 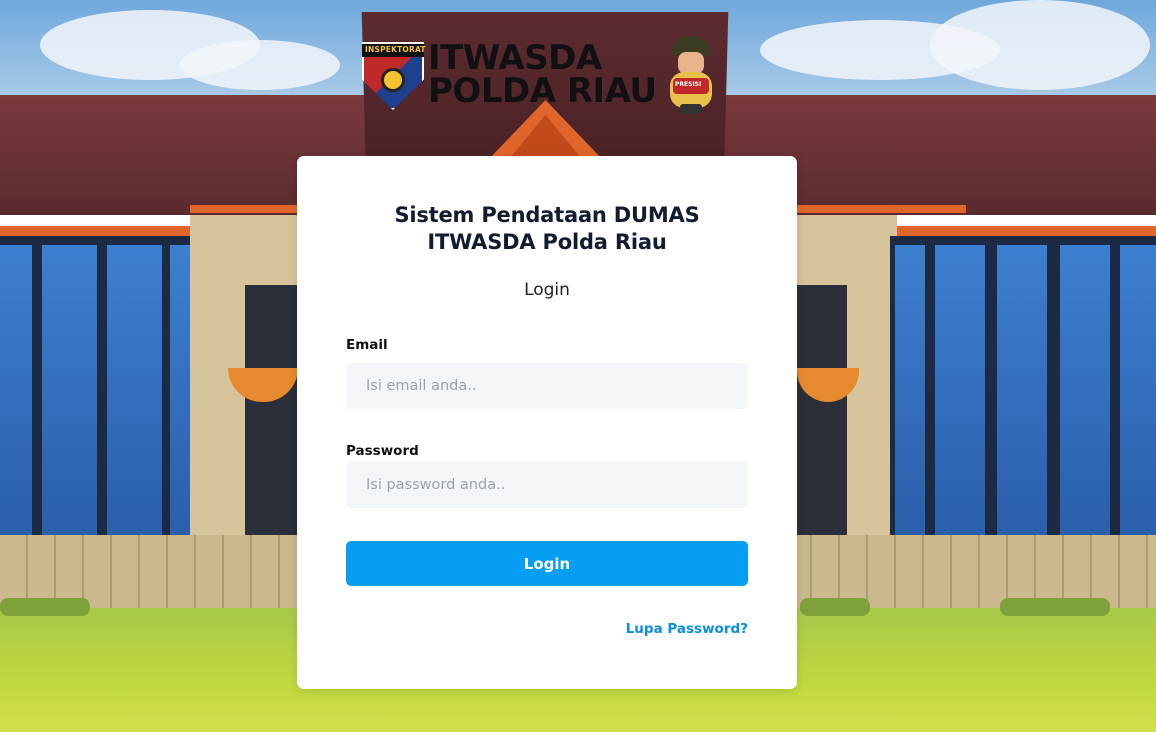 What do you see at coordinates (547, 215) in the screenshot?
I see `page-title-line1: Sistem Pendataan DUMAS` at bounding box center [547, 215].